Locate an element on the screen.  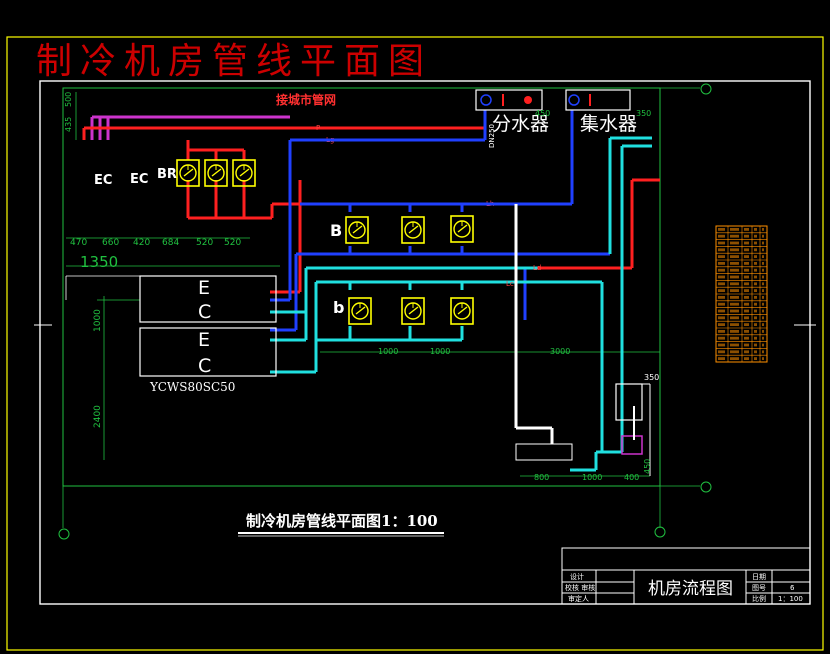
dim-label: 520 is located at coordinates (232, 243).